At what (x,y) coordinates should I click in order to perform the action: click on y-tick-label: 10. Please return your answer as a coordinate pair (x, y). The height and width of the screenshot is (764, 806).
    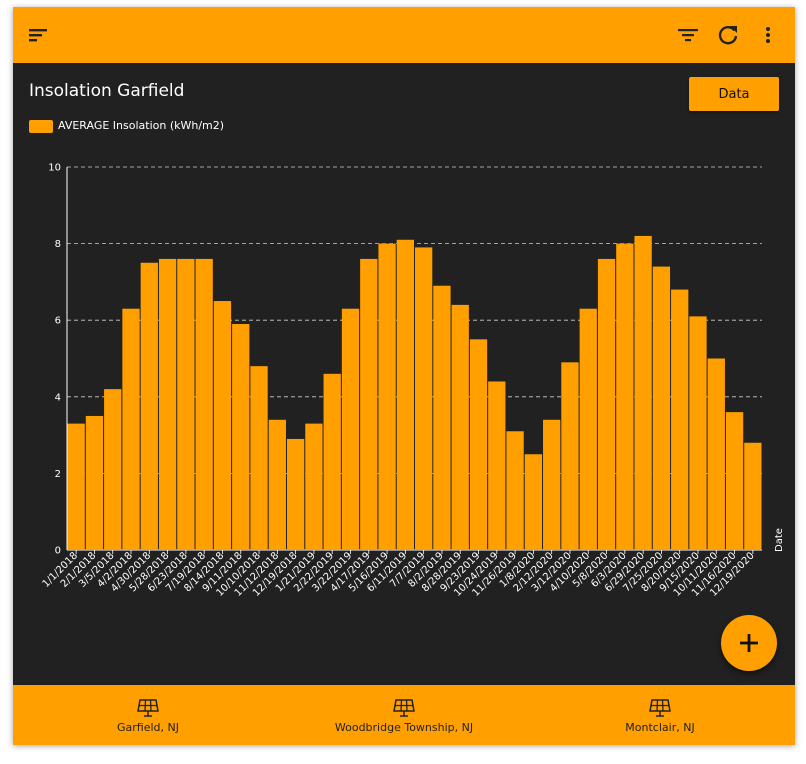
    Looking at the image, I should click on (54, 168).